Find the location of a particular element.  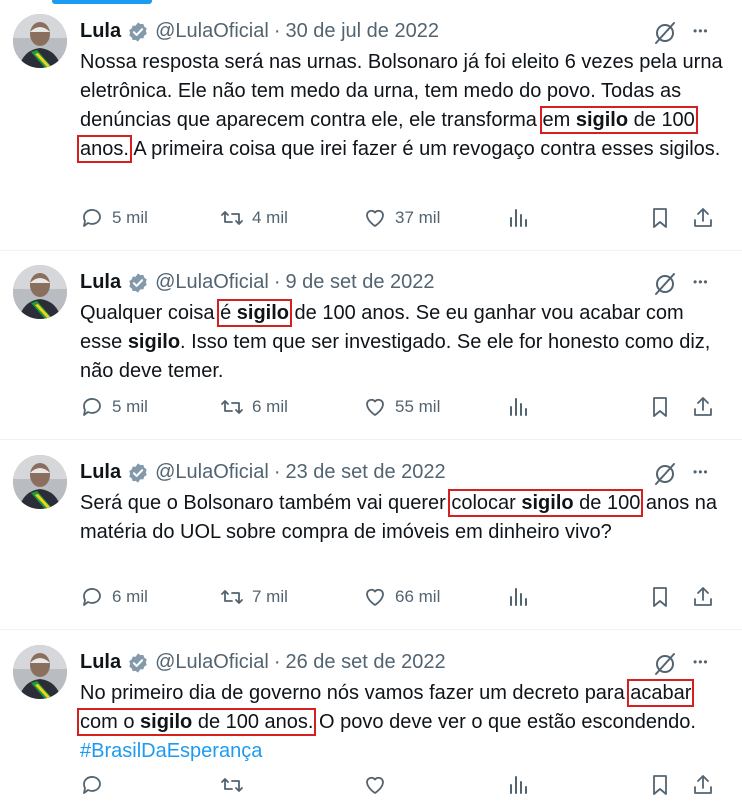

retweet-button: 6 mil is located at coordinates (254, 407).